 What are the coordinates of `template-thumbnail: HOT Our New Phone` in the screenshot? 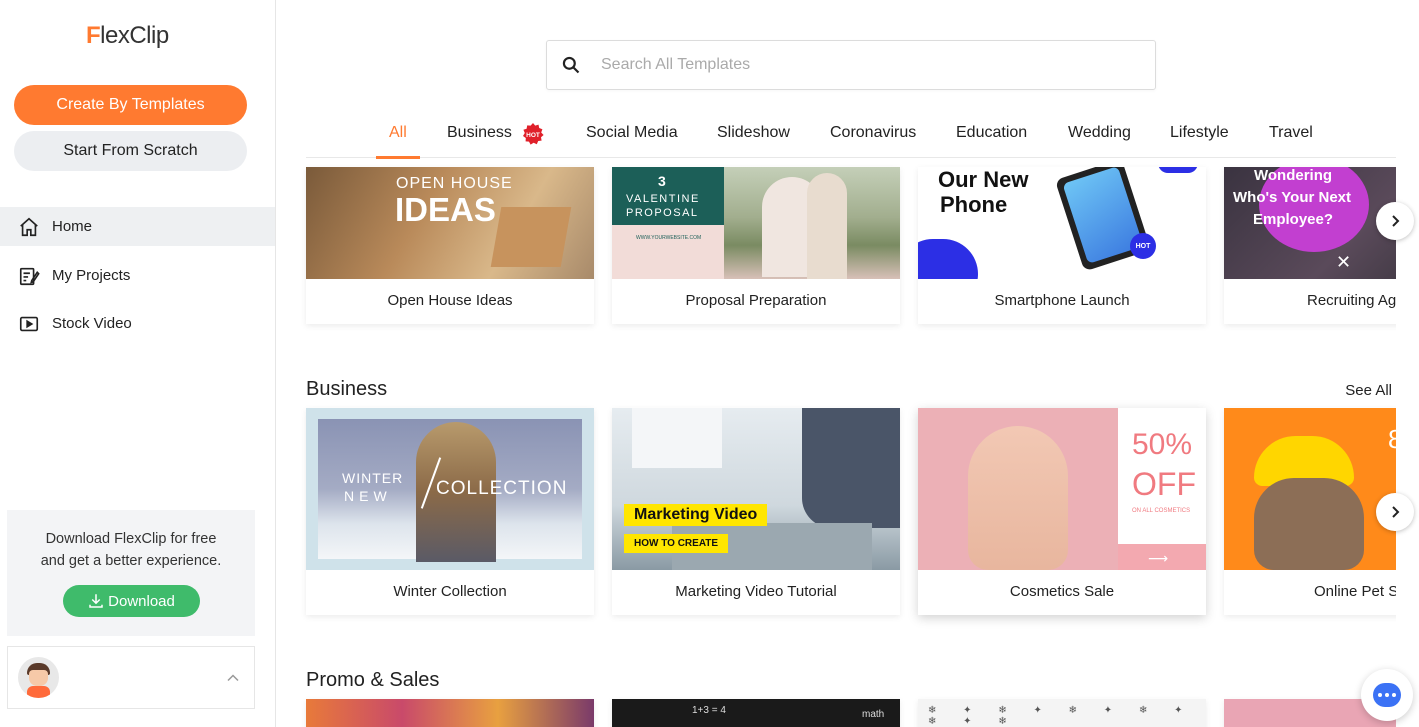 It's located at (1062, 223).